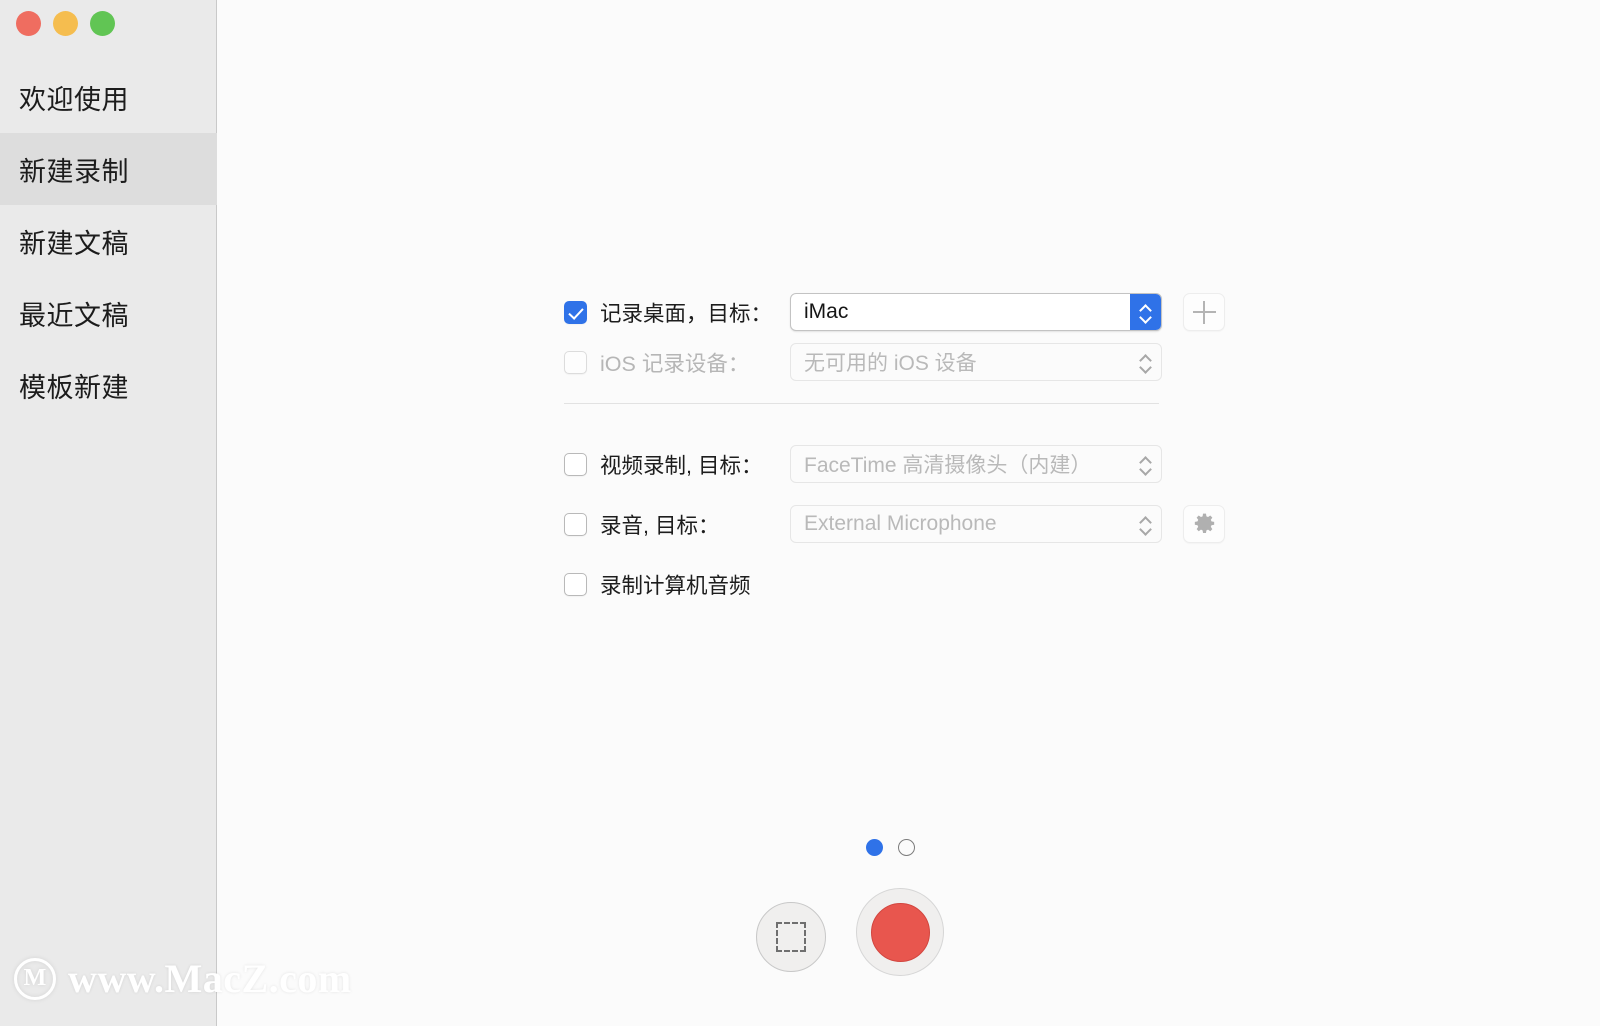  Describe the element at coordinates (575, 524) in the screenshot. I see `audio-record-checkbox` at that location.